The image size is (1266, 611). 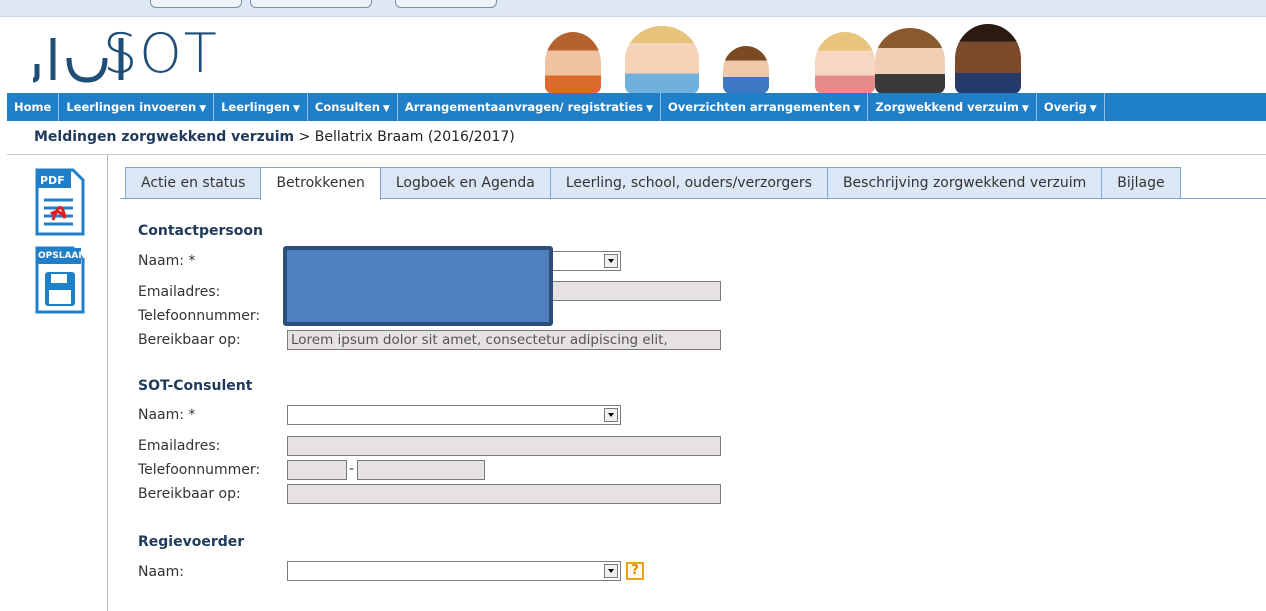 What do you see at coordinates (167, 261) in the screenshot?
I see `contact-naam-label: Naam: *` at bounding box center [167, 261].